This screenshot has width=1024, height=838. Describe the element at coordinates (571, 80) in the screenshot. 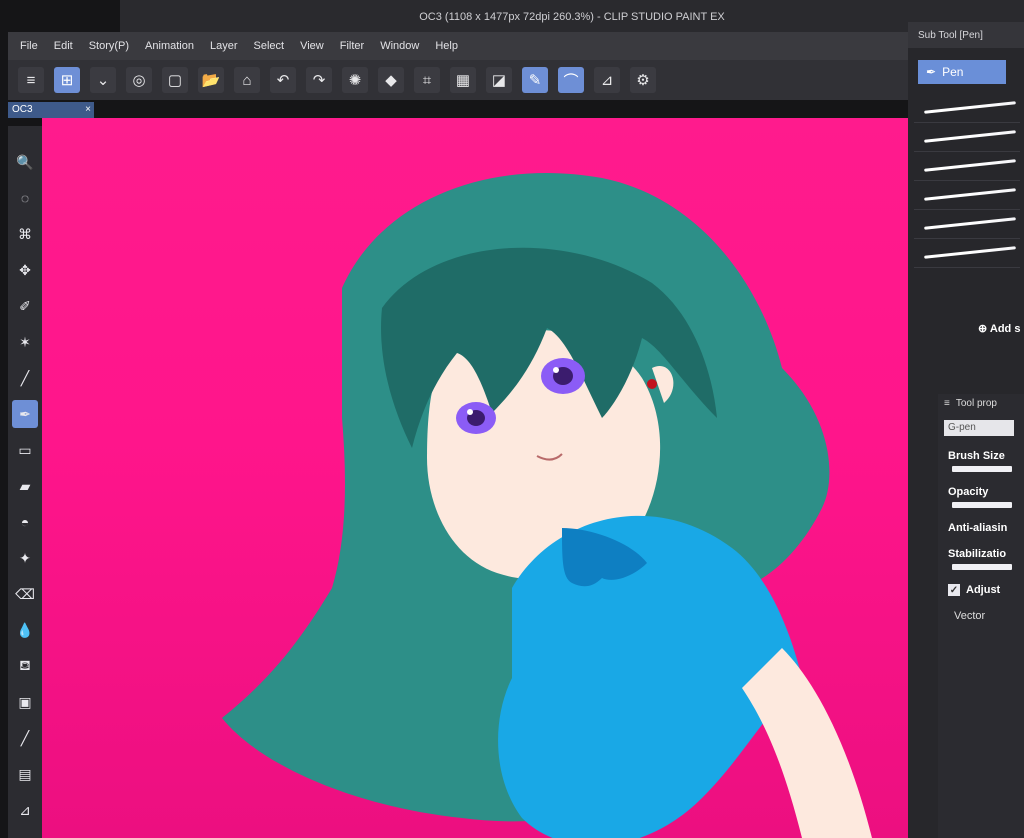

I see `brush-mode-icon: ⌒` at that location.